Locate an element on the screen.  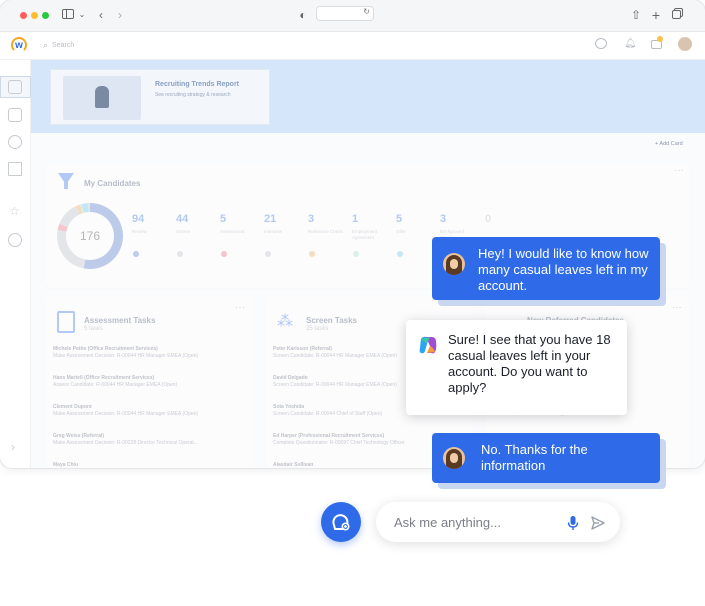
stat-value: 21 is located at coordinates (270, 219).